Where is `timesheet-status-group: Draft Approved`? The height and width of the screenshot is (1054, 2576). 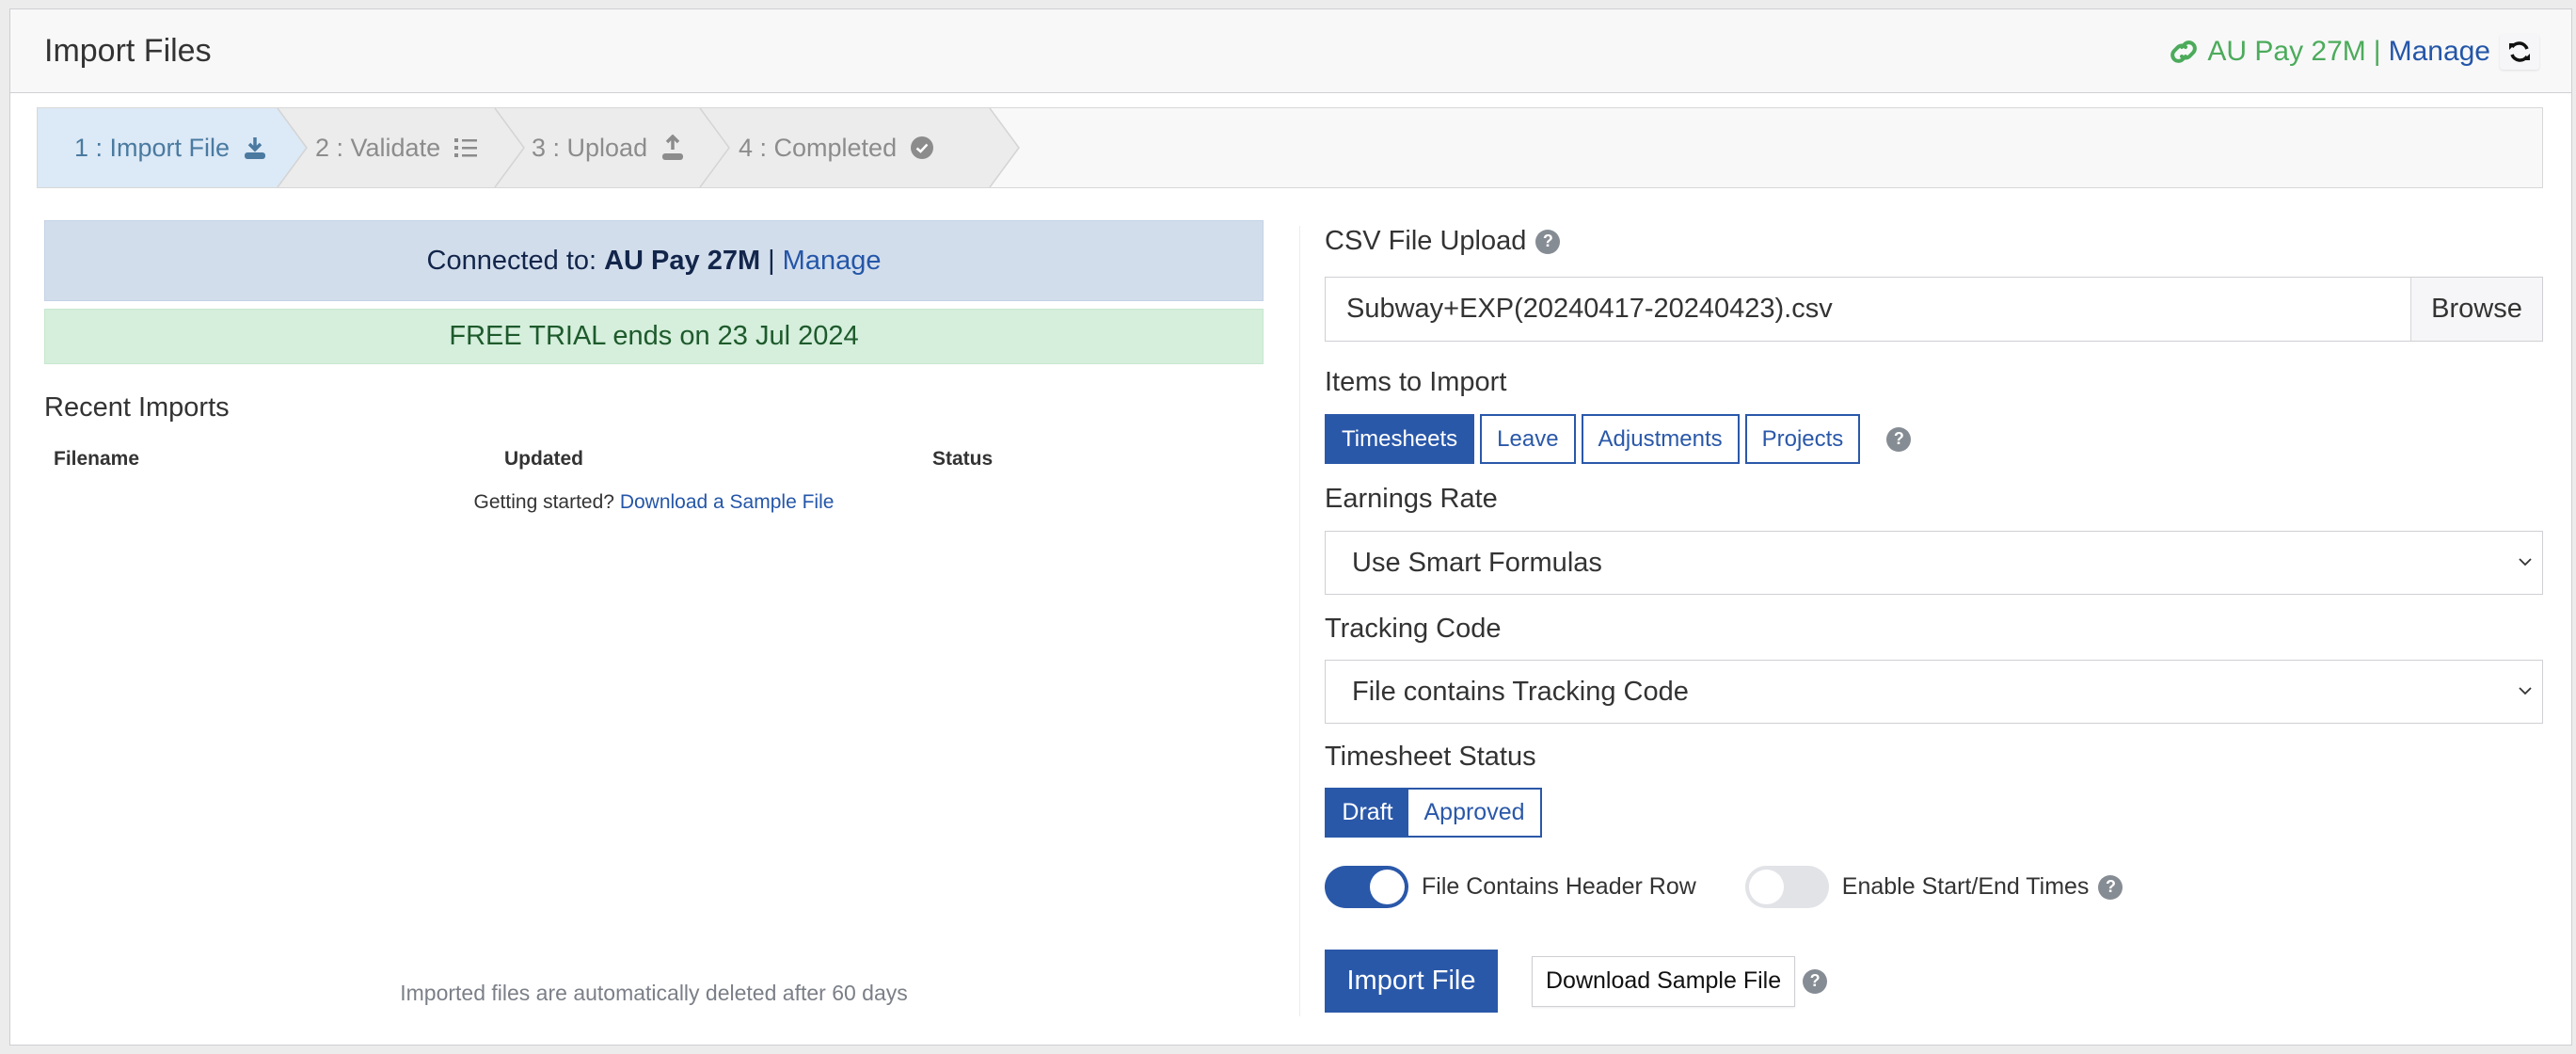 timesheet-status-group: Draft Approved is located at coordinates (1434, 813).